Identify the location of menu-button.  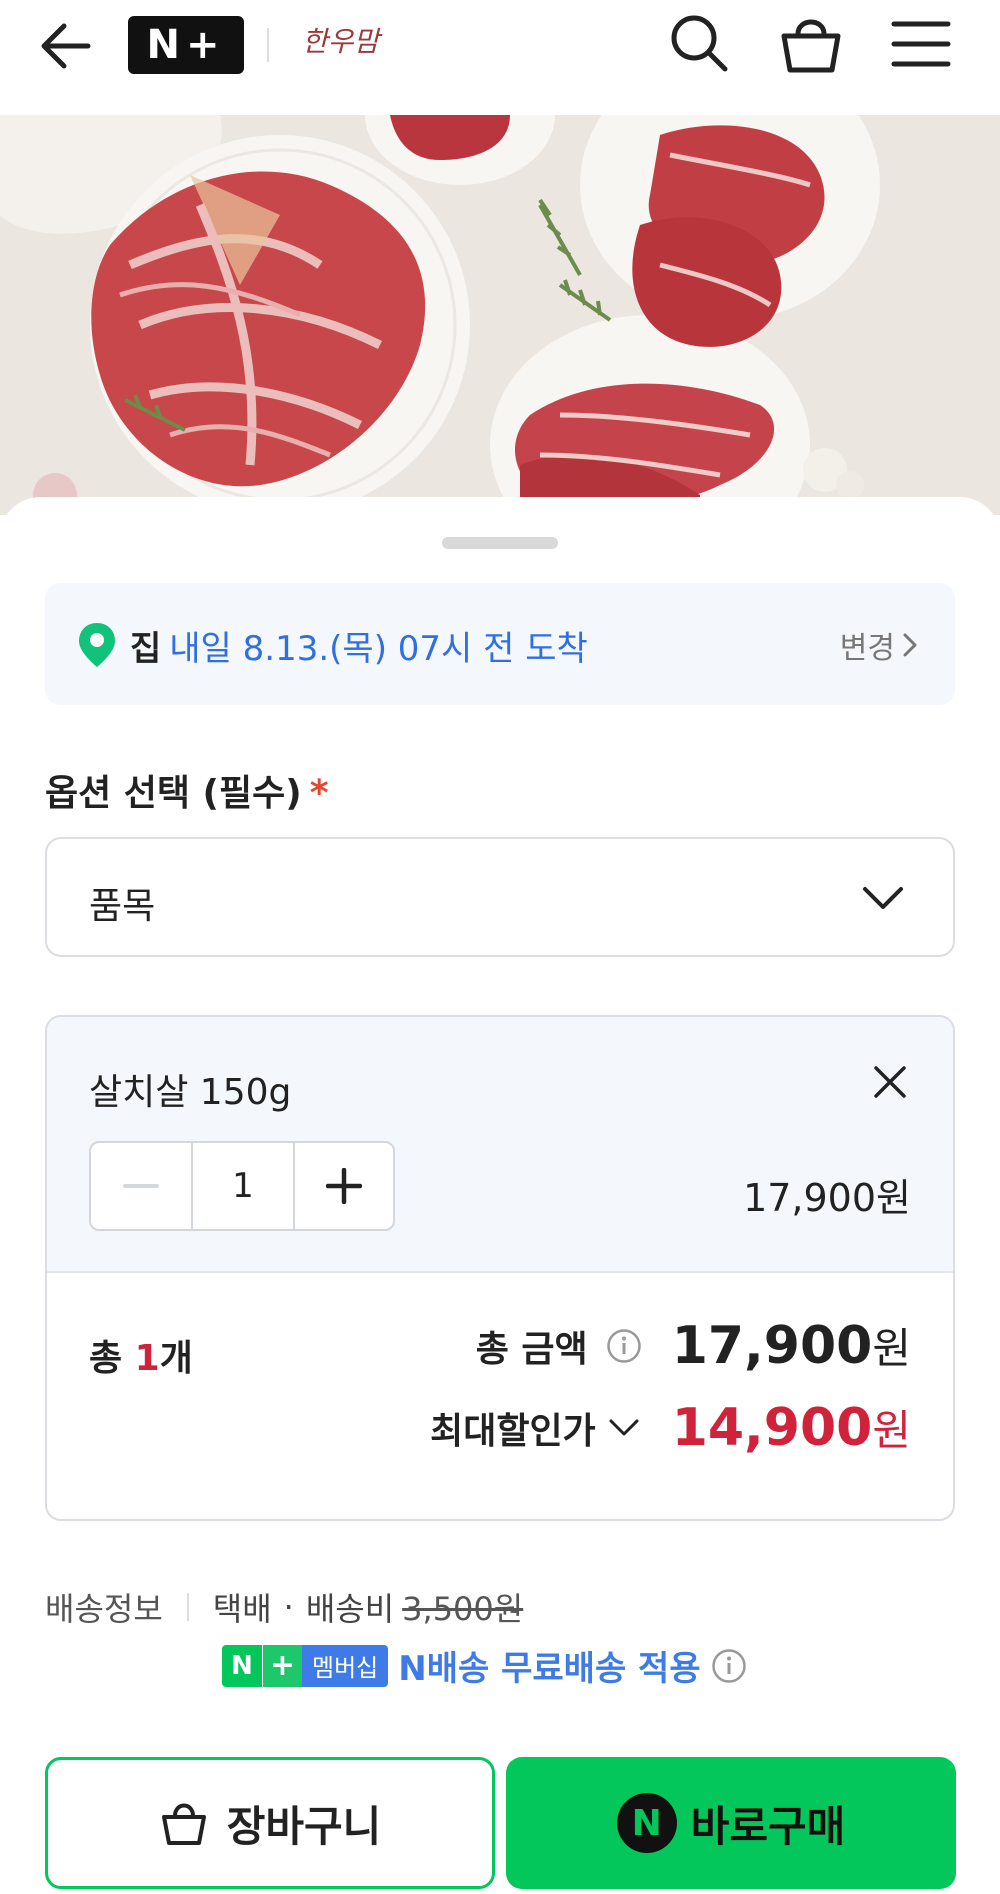
(921, 44).